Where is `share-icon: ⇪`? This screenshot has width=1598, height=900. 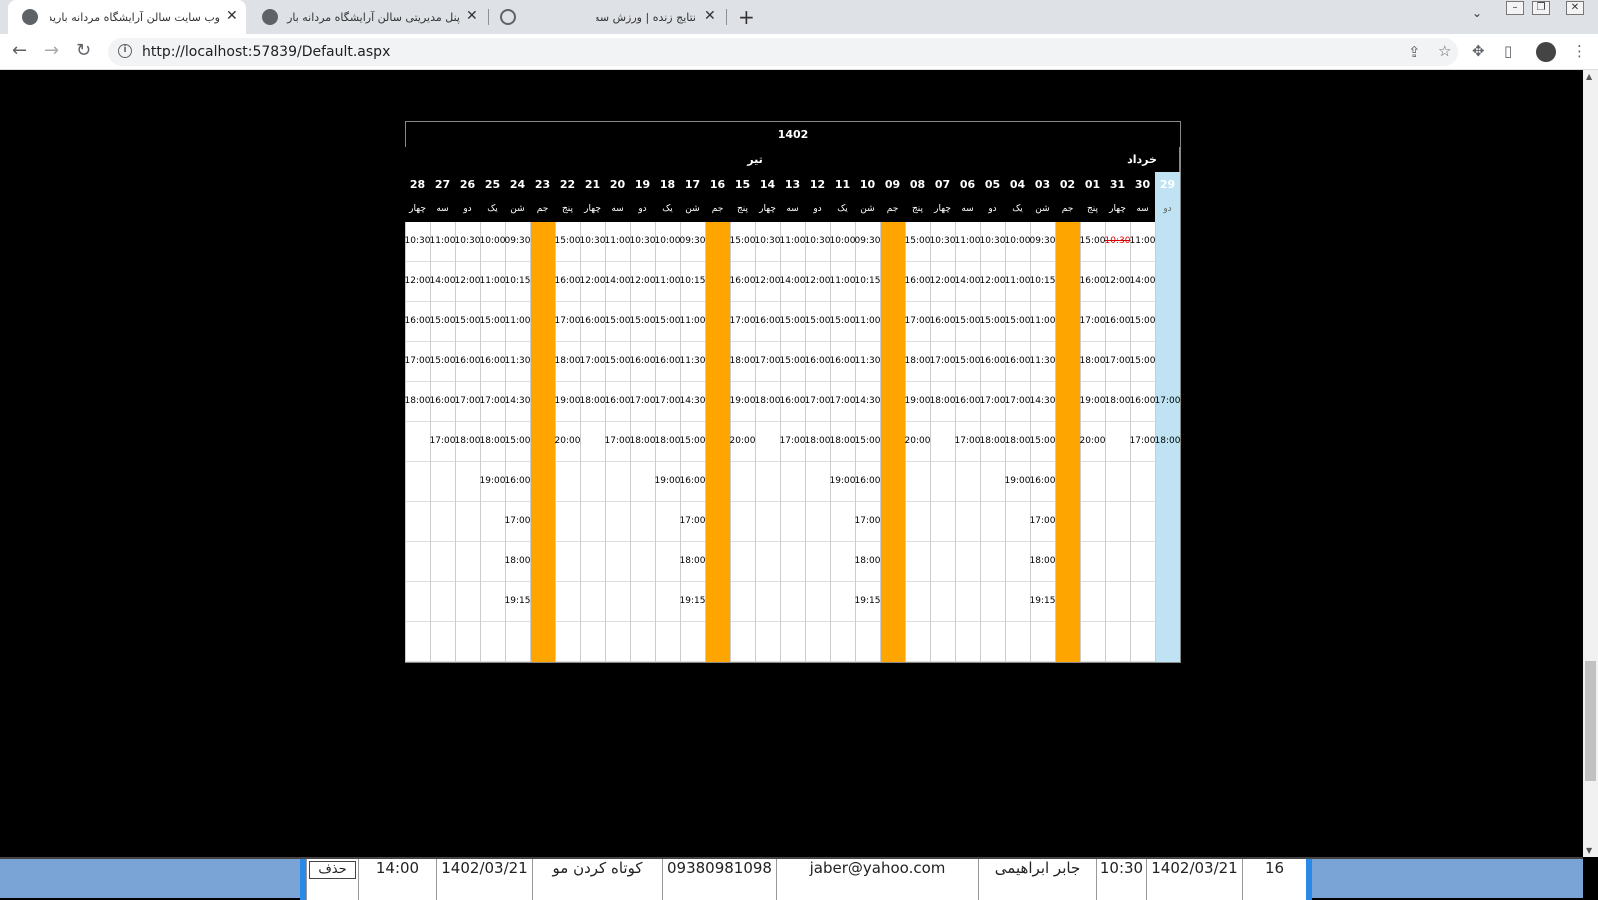
share-icon: ⇪ is located at coordinates (1414, 52).